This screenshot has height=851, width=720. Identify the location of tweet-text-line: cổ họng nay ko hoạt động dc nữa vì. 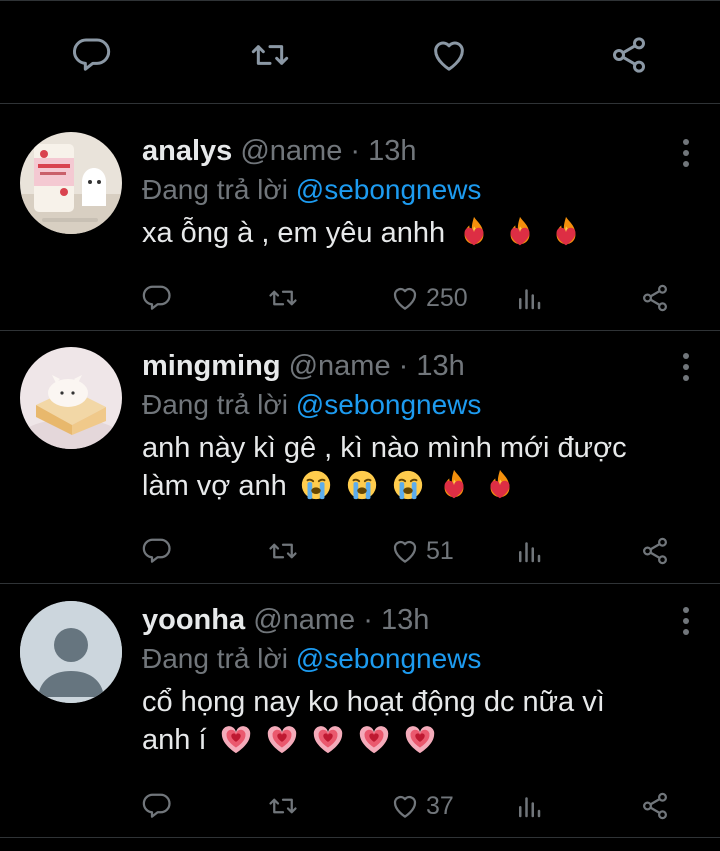
(373, 702).